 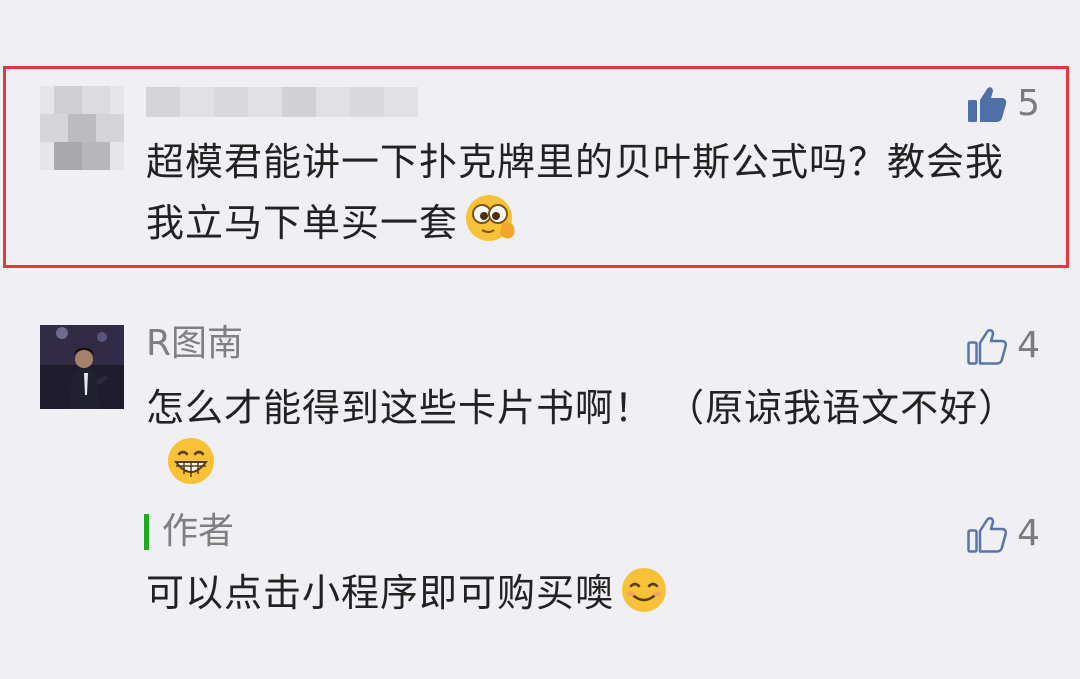 I want to click on username-blurred, so click(x=282, y=106).